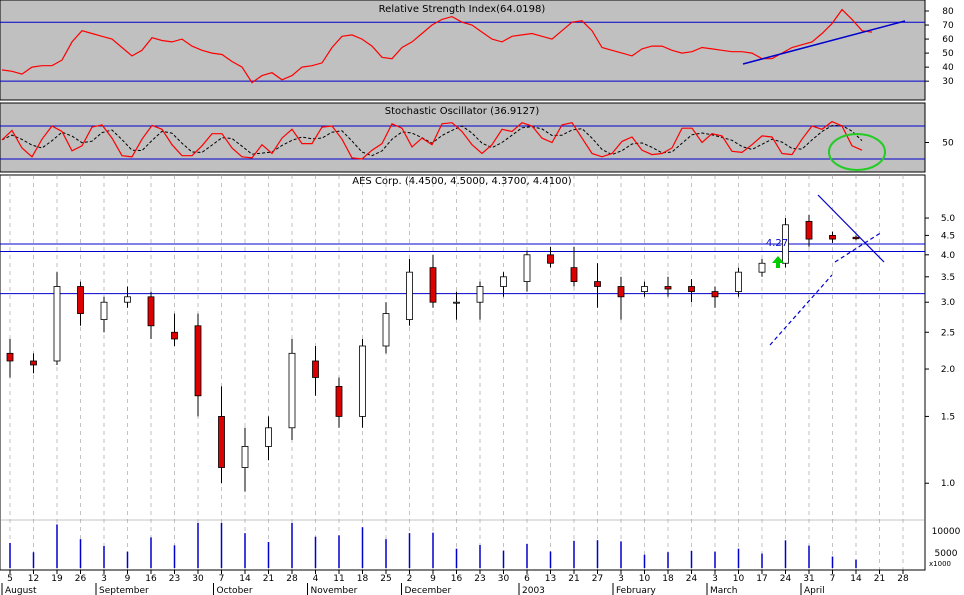 Image resolution: width=964 pixels, height=595 pixels. I want to click on stochastic-tick-label: 50, so click(948, 144).